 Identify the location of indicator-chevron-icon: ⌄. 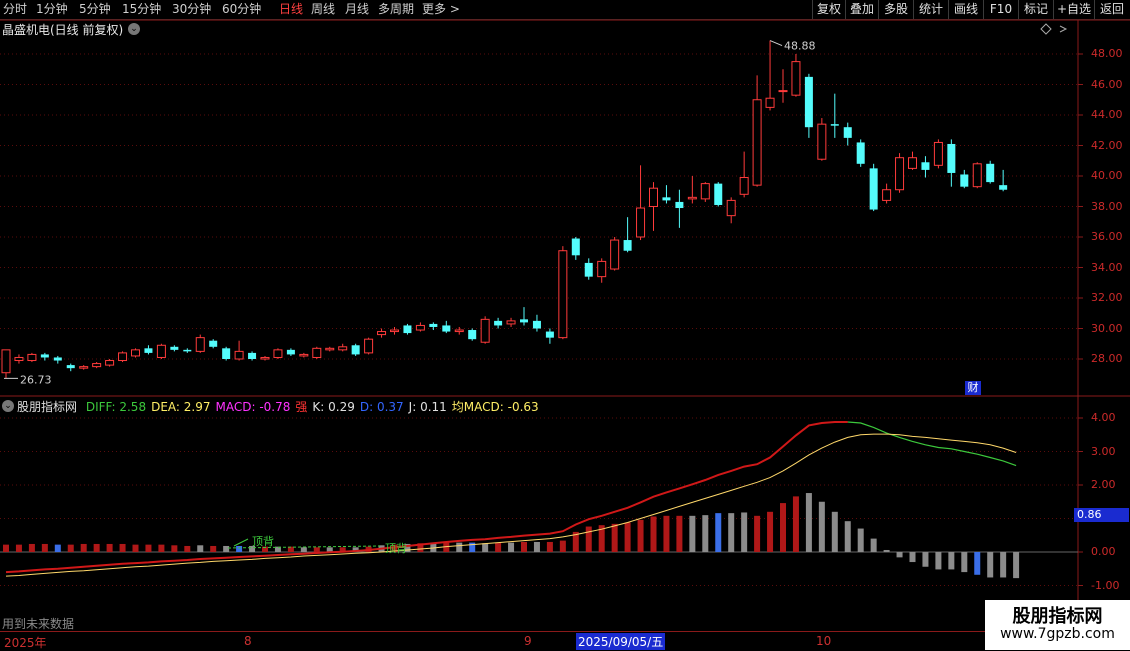
(8, 406).